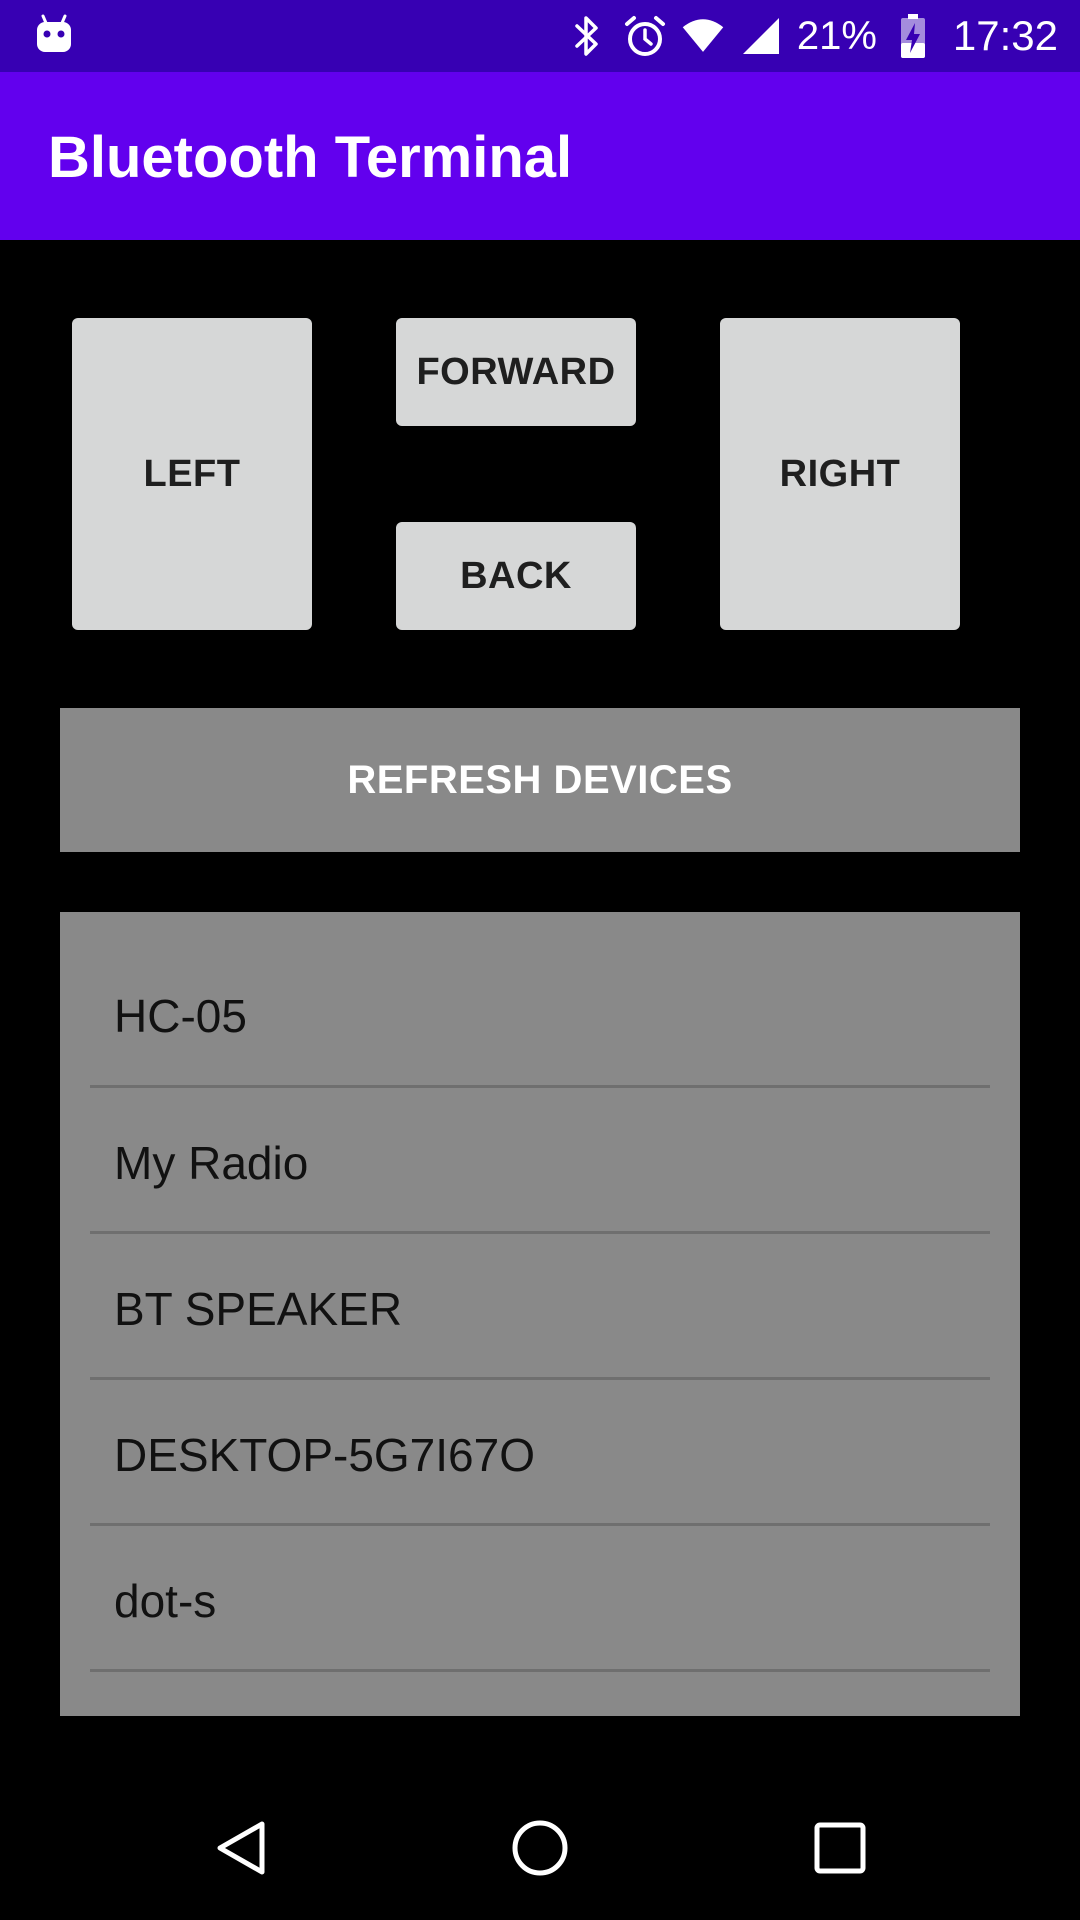 The height and width of the screenshot is (1920, 1080). I want to click on device-name: BT SPEAKER, so click(258, 1309).